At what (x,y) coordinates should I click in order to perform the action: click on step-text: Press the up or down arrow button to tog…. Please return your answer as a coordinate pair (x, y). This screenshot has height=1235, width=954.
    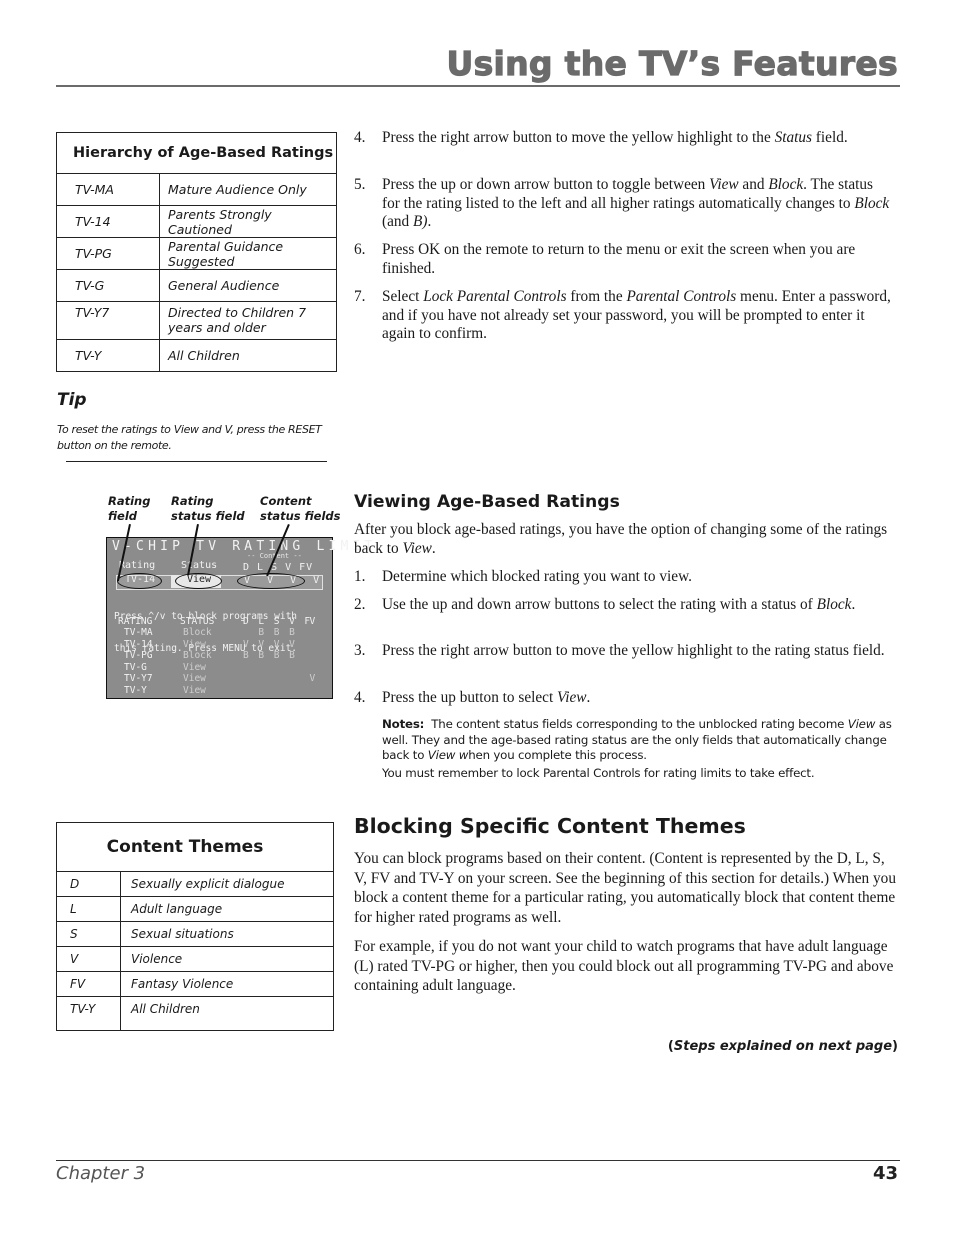
    Looking at the image, I should click on (636, 203).